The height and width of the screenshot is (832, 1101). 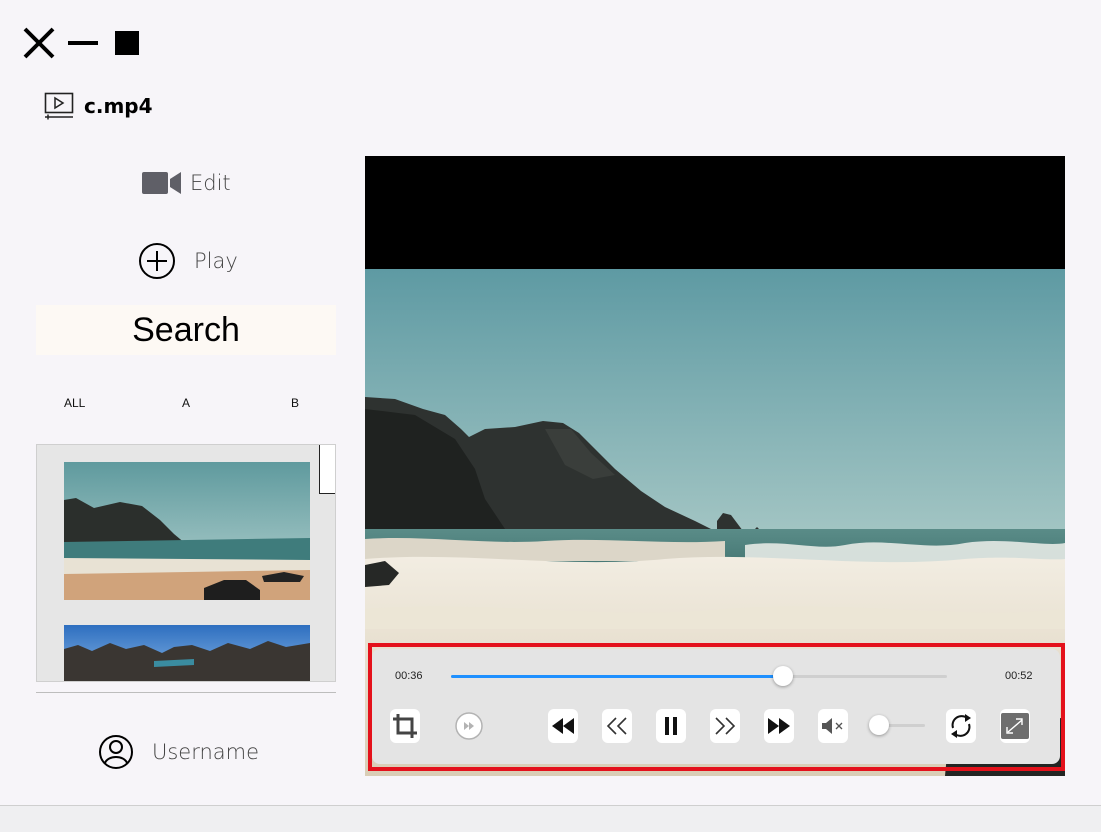 I want to click on volume-knob, so click(x=879, y=725).